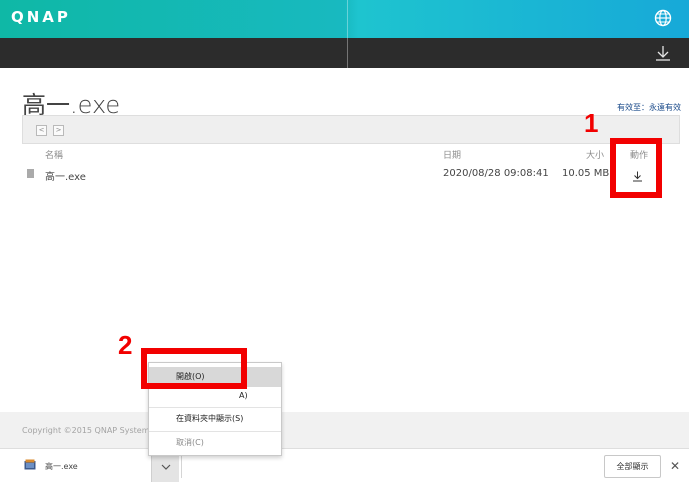 Image resolution: width=689 pixels, height=482 pixels. What do you see at coordinates (88, 430) in the screenshot?
I see `copyright-text: Copyright ©2015 QNAP Systems` at bounding box center [88, 430].